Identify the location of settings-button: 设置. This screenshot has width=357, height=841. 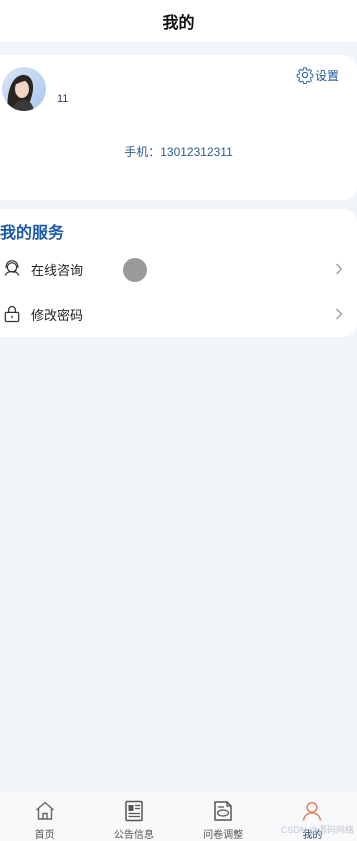
(317, 75).